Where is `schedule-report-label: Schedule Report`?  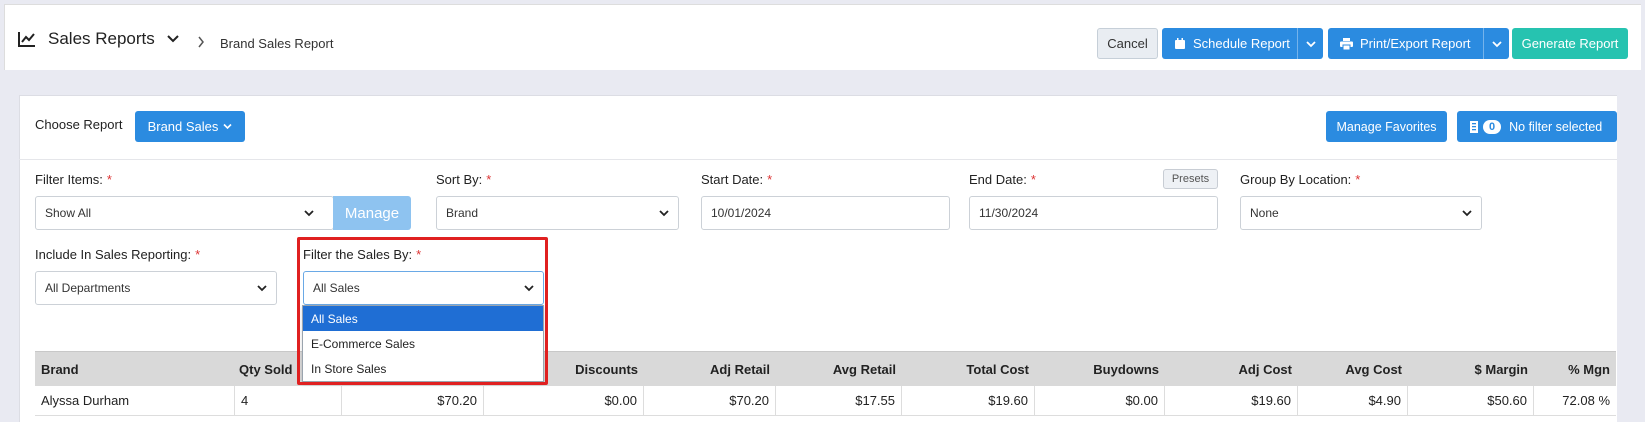
schedule-report-label: Schedule Report is located at coordinates (1241, 43).